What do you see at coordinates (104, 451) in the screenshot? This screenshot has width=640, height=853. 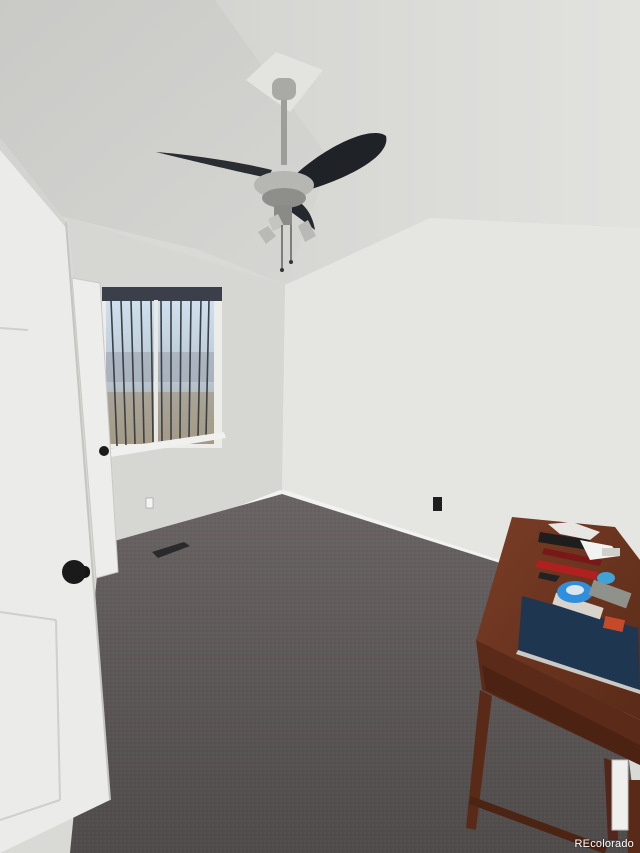 I see `closet-door-knob` at bounding box center [104, 451].